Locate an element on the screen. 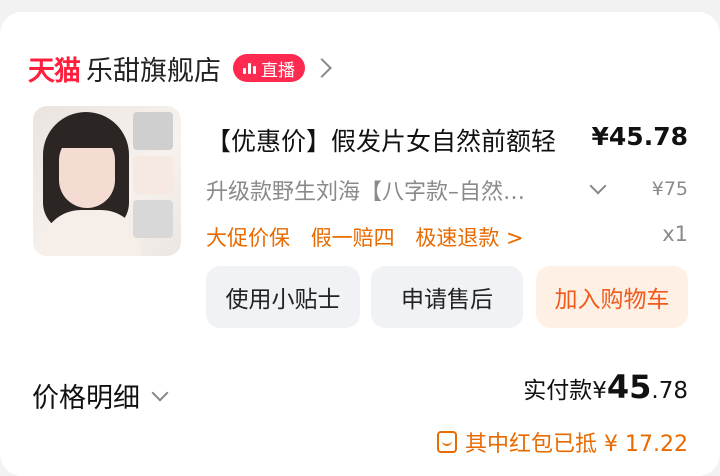 This screenshot has width=720, height=476. currency-symbol: ¥ is located at coordinates (599, 391).